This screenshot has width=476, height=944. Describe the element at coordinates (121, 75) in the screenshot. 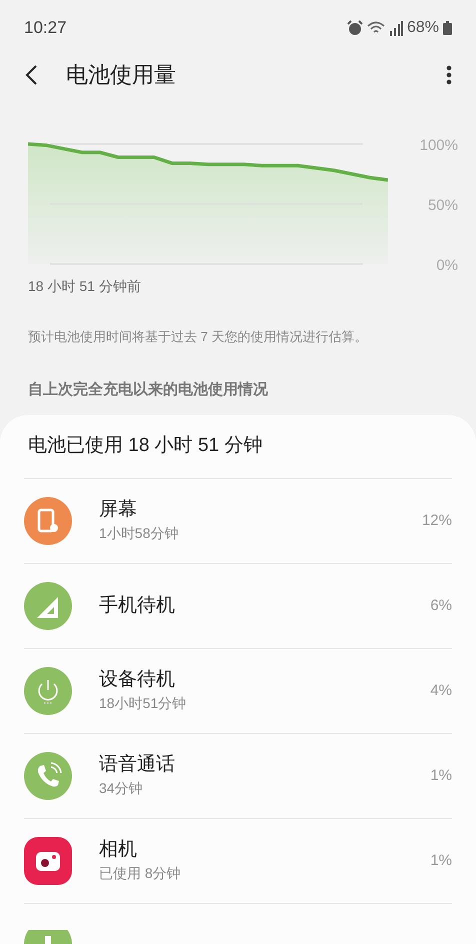

I see `page-title: 电池使用量` at that location.